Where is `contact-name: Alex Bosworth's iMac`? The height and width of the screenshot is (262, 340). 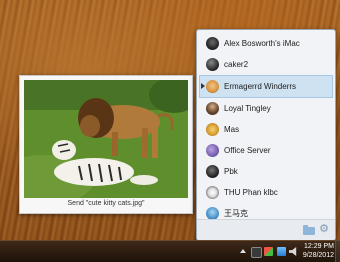
contact-name: Alex Bosworth's iMac is located at coordinates (262, 43).